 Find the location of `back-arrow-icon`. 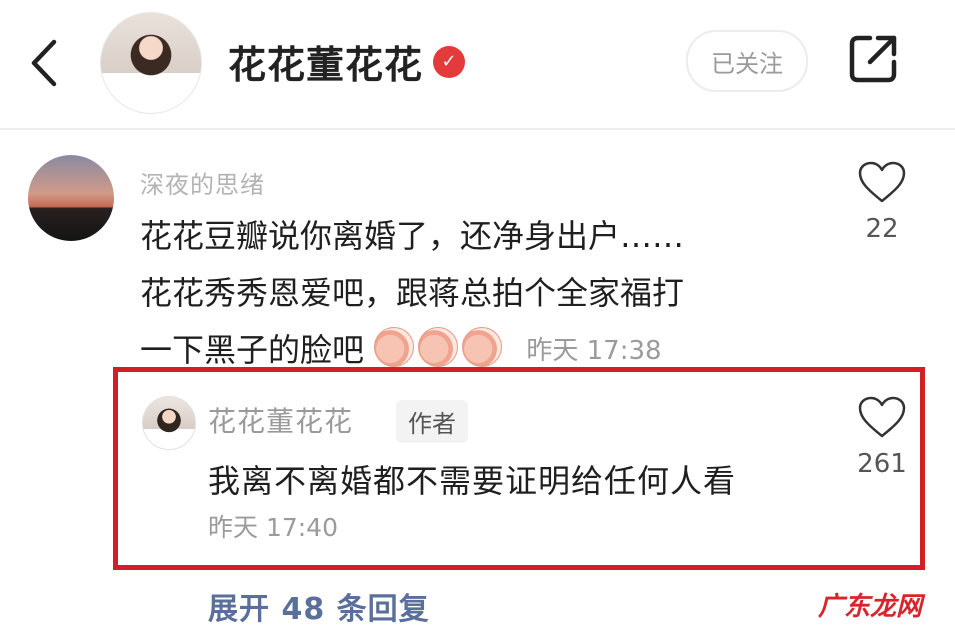

back-arrow-icon is located at coordinates (44, 63).